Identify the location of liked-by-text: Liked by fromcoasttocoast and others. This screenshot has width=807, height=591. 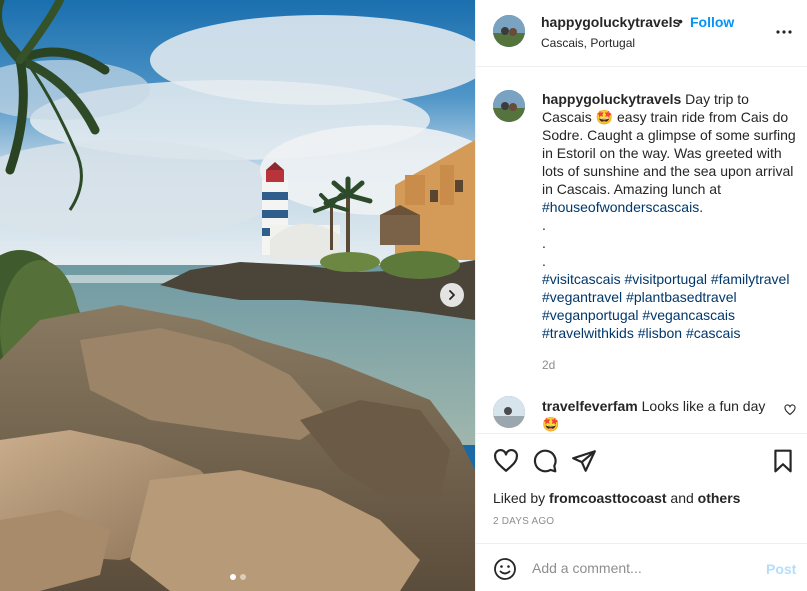
(616, 498).